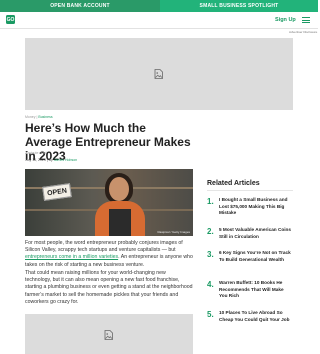  I want to click on breadcrumb: Money | Business, so click(39, 117).